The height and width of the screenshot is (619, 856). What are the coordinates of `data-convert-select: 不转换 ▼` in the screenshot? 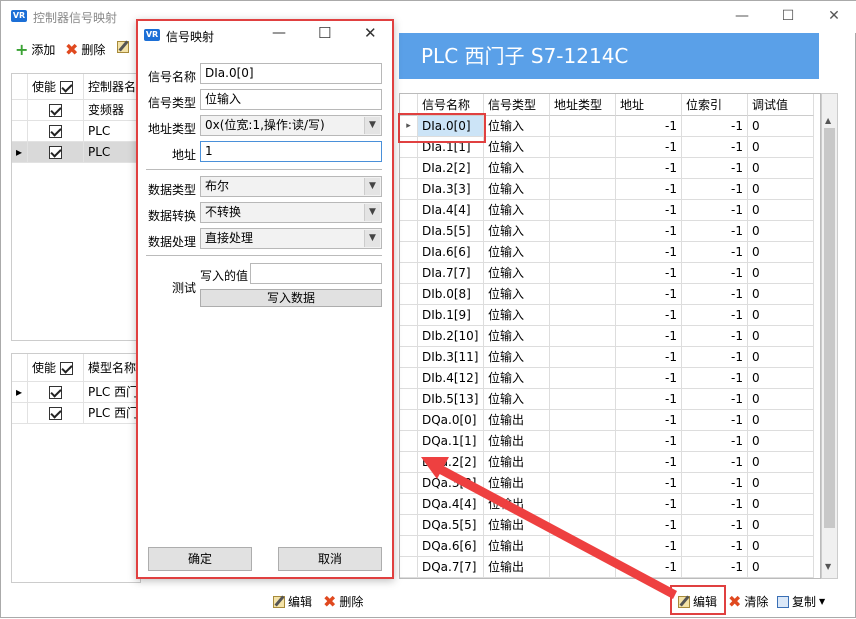 It's located at (291, 212).